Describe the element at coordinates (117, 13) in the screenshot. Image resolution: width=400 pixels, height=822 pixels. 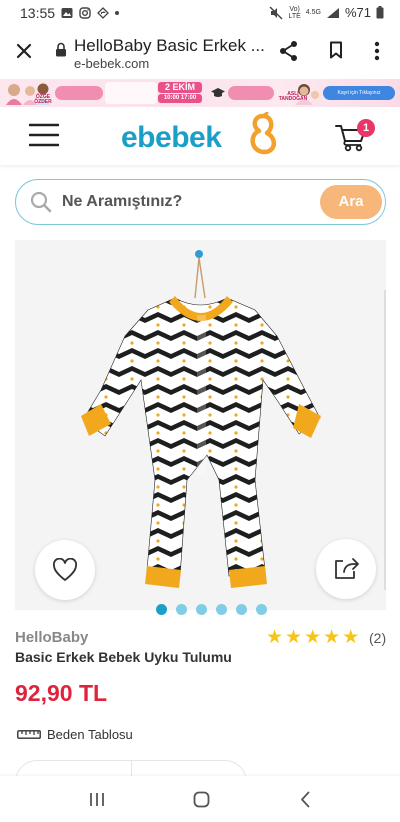
I see `more-notifications-dot` at that location.